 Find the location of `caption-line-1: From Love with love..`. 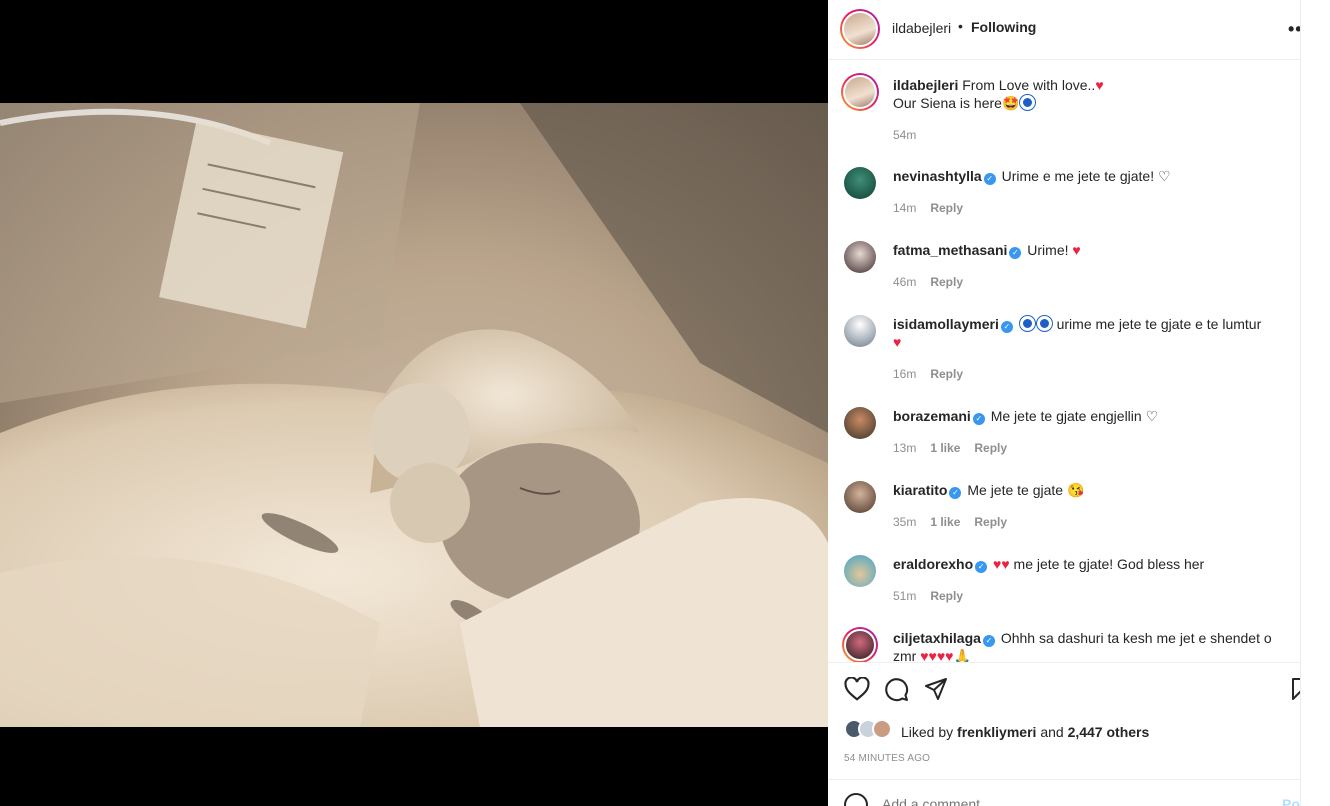

caption-line-1: From Love with love.. is located at coordinates (1029, 85).